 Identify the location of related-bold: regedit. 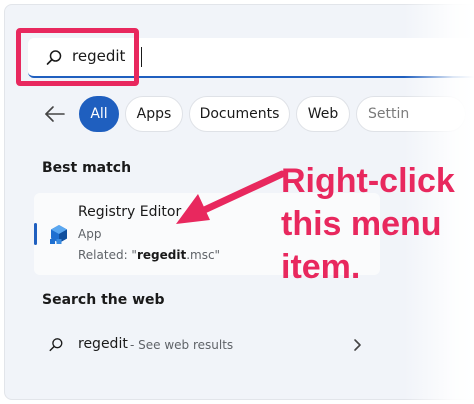
(161, 255).